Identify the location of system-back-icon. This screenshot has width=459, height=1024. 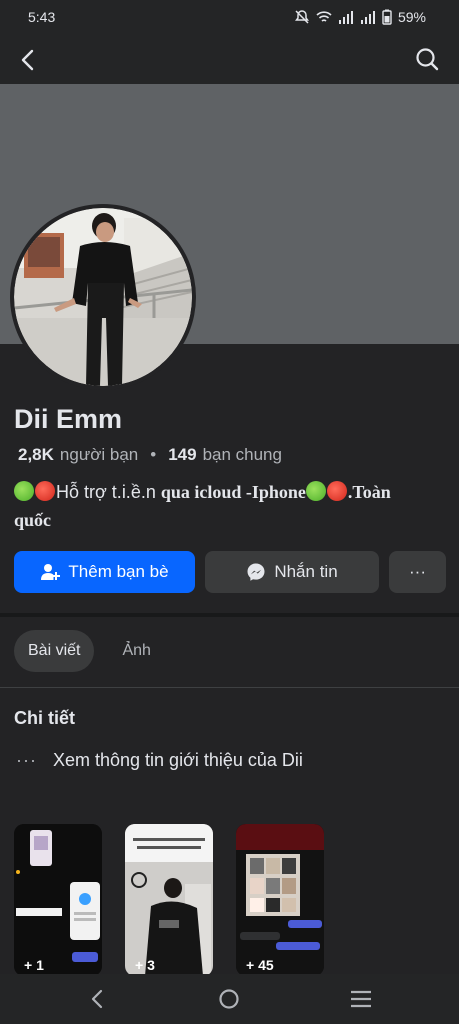
(97, 999).